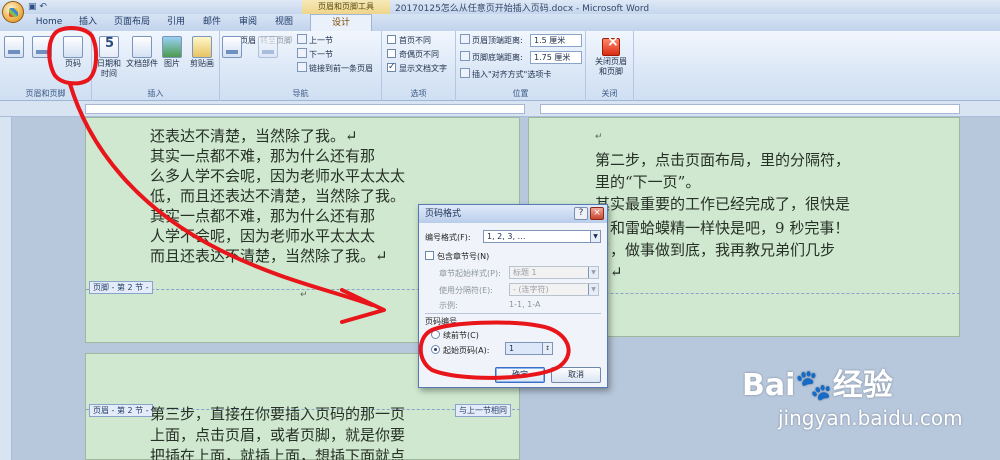  I want to click on text-line: 第三步，直接在你要插入页码的那一页, so click(277, 414).